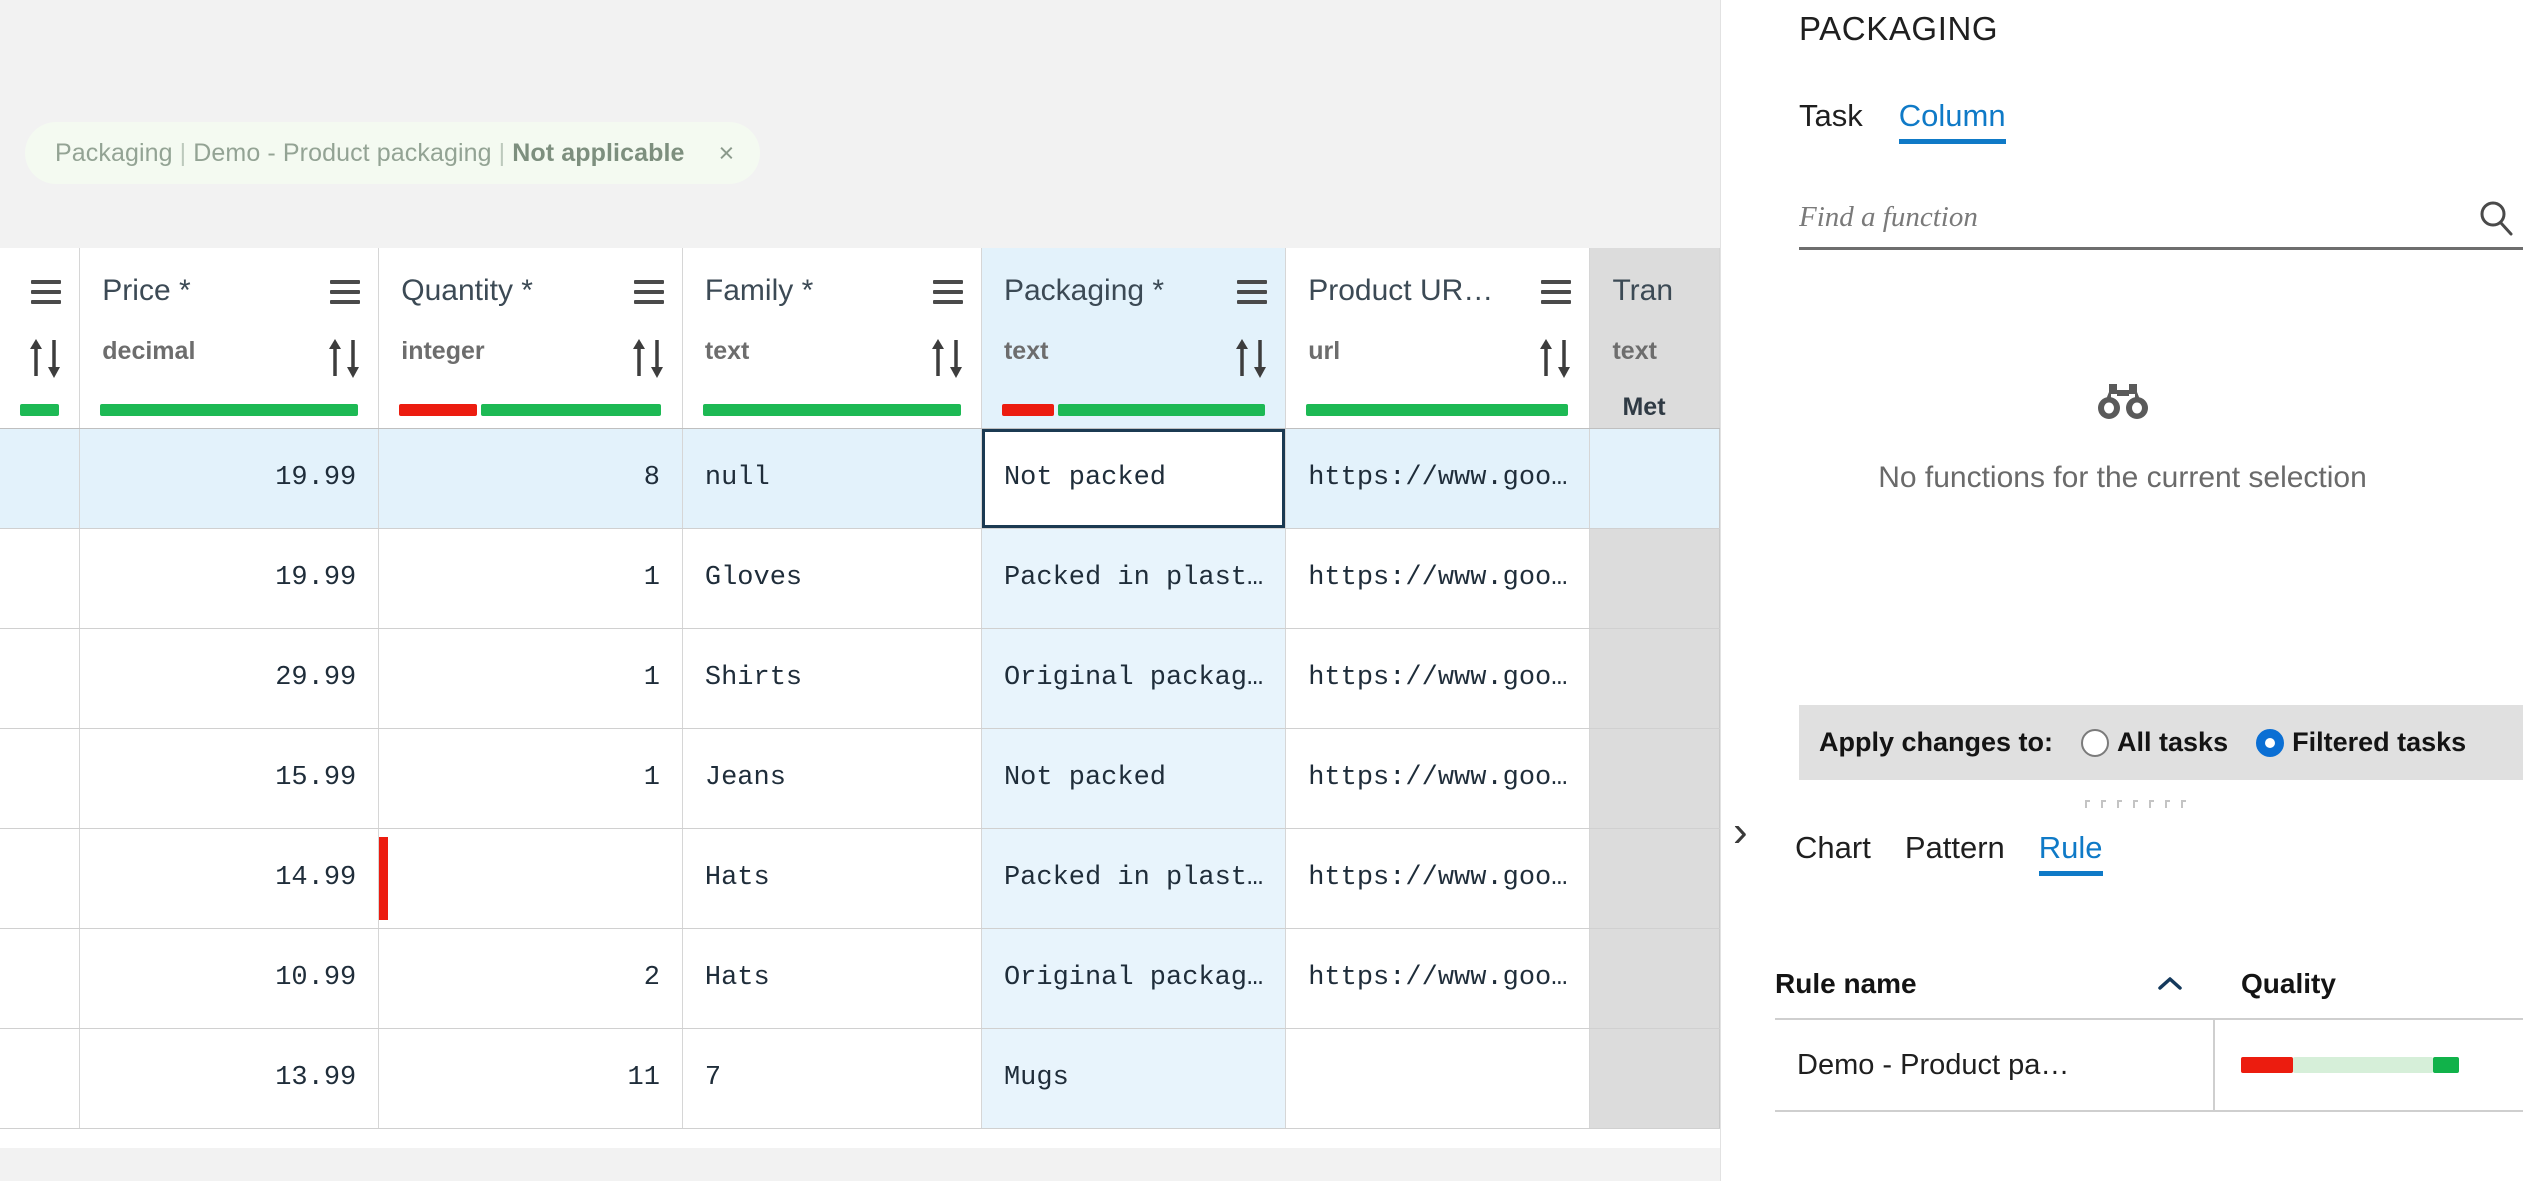 This screenshot has height=1181, width=2523. What do you see at coordinates (1654, 338) in the screenshot?
I see `column-header-tran: Tran text Met` at bounding box center [1654, 338].